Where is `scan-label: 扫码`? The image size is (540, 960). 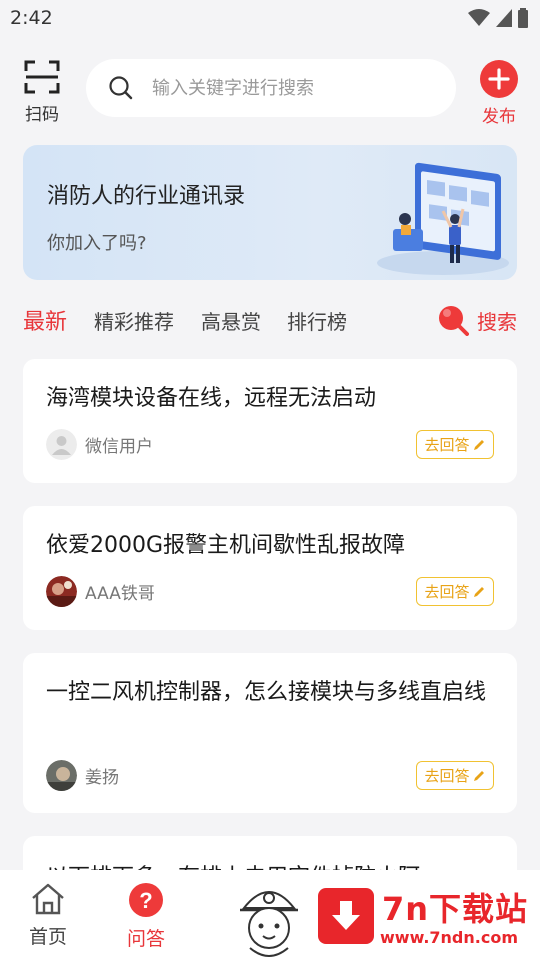 scan-label: 扫码 is located at coordinates (42, 115).